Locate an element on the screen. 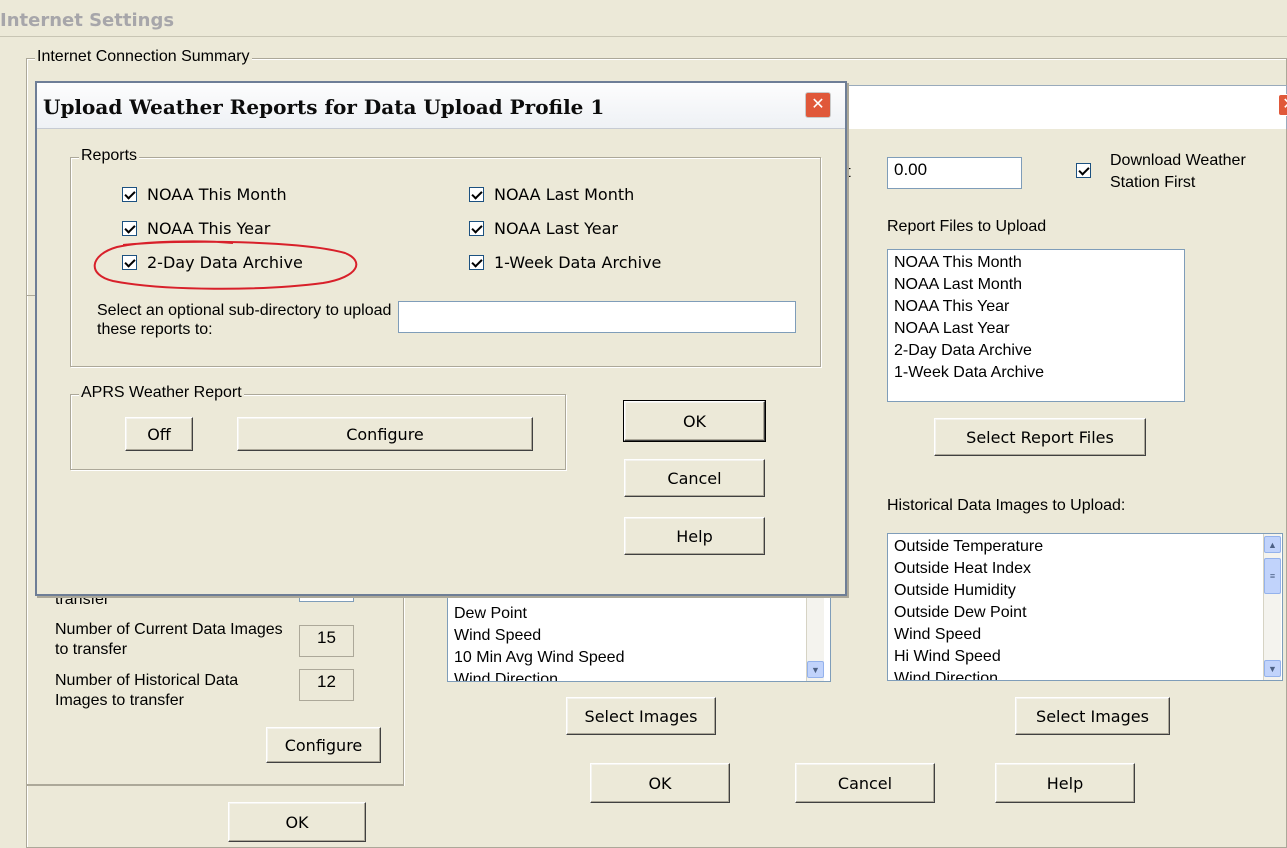 The image size is (1287, 848). subdir-input is located at coordinates (597, 317).